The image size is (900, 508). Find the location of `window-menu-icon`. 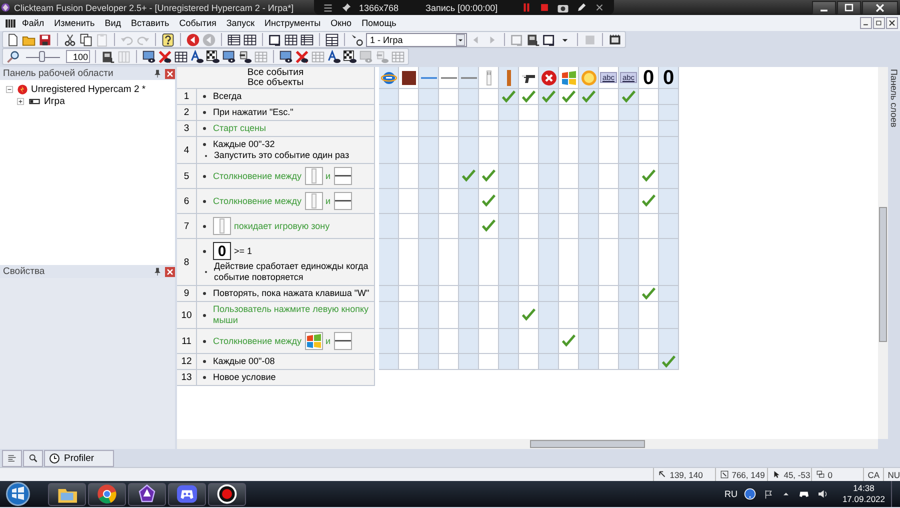

window-menu-icon is located at coordinates (10, 23).